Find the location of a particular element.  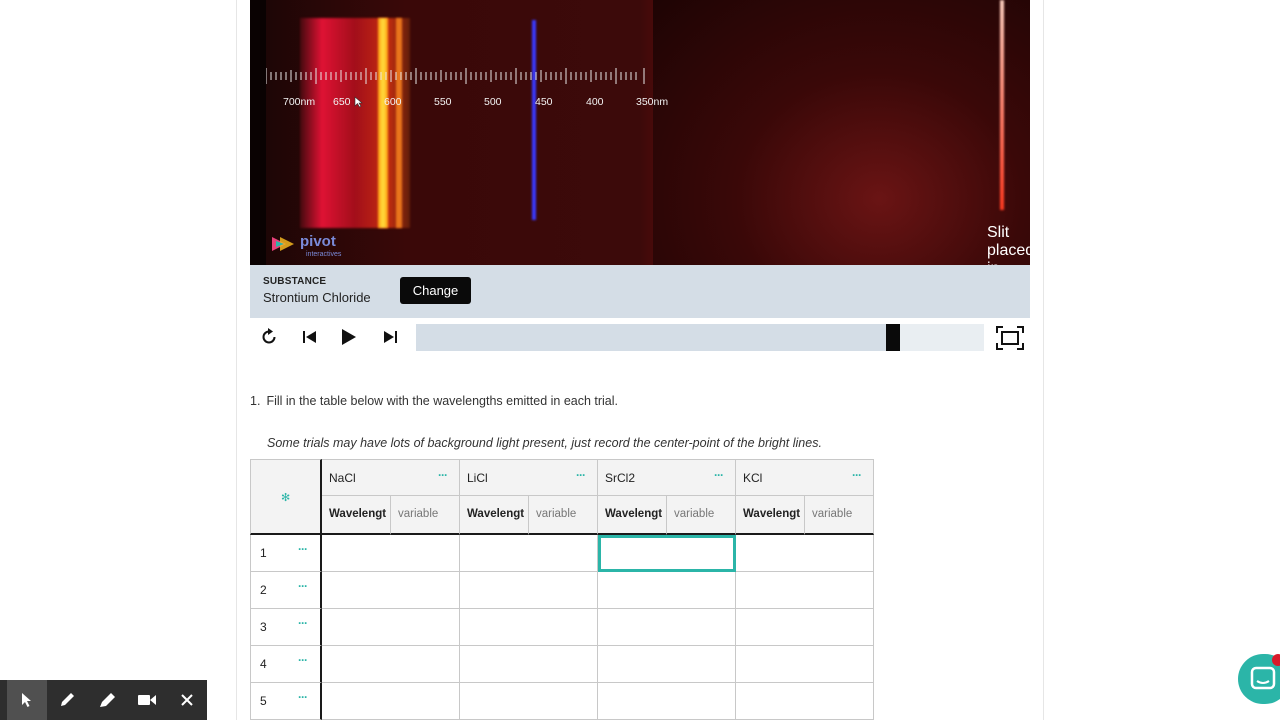

table-corner: ✻ is located at coordinates (286, 497).